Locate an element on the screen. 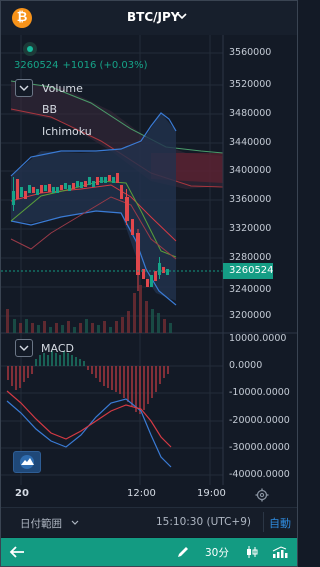 The width and height of the screenshot is (320, 567). clock-display: 15:10:30 (UTC+9) is located at coordinates (203, 522).